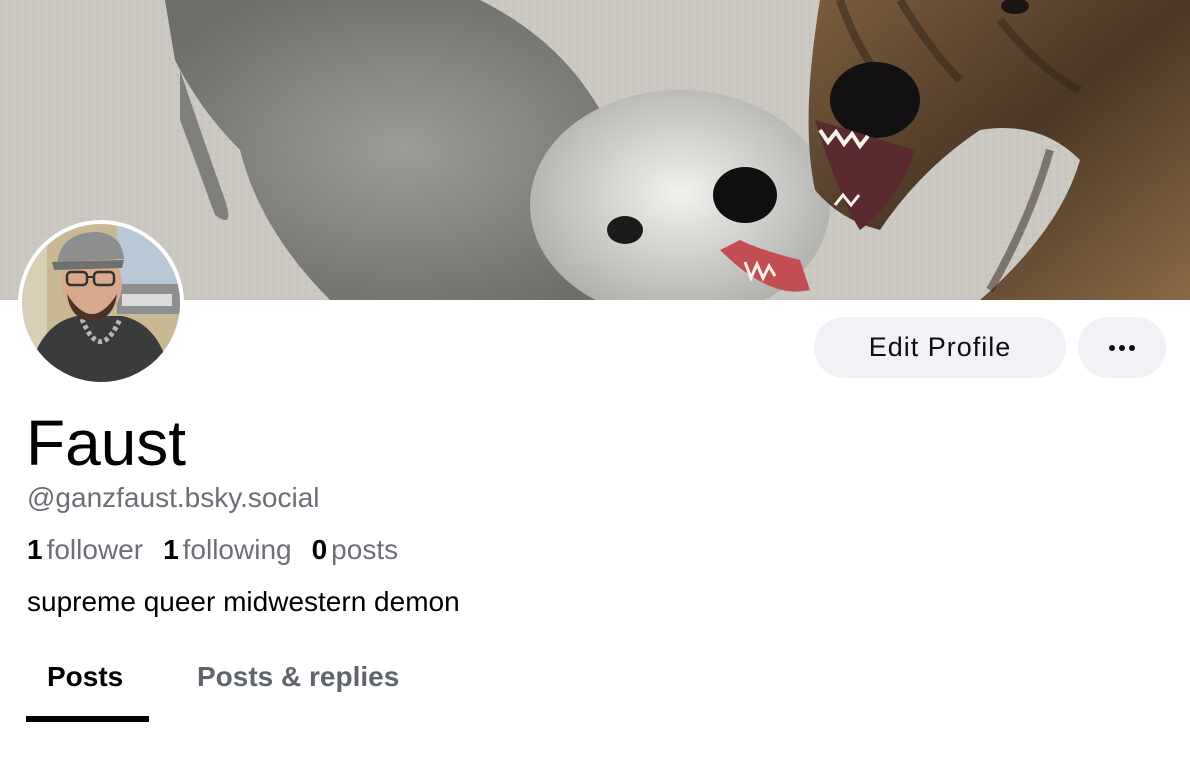 The height and width of the screenshot is (776, 1190). Describe the element at coordinates (319, 549) in the screenshot. I see `posts-count: 0` at that location.